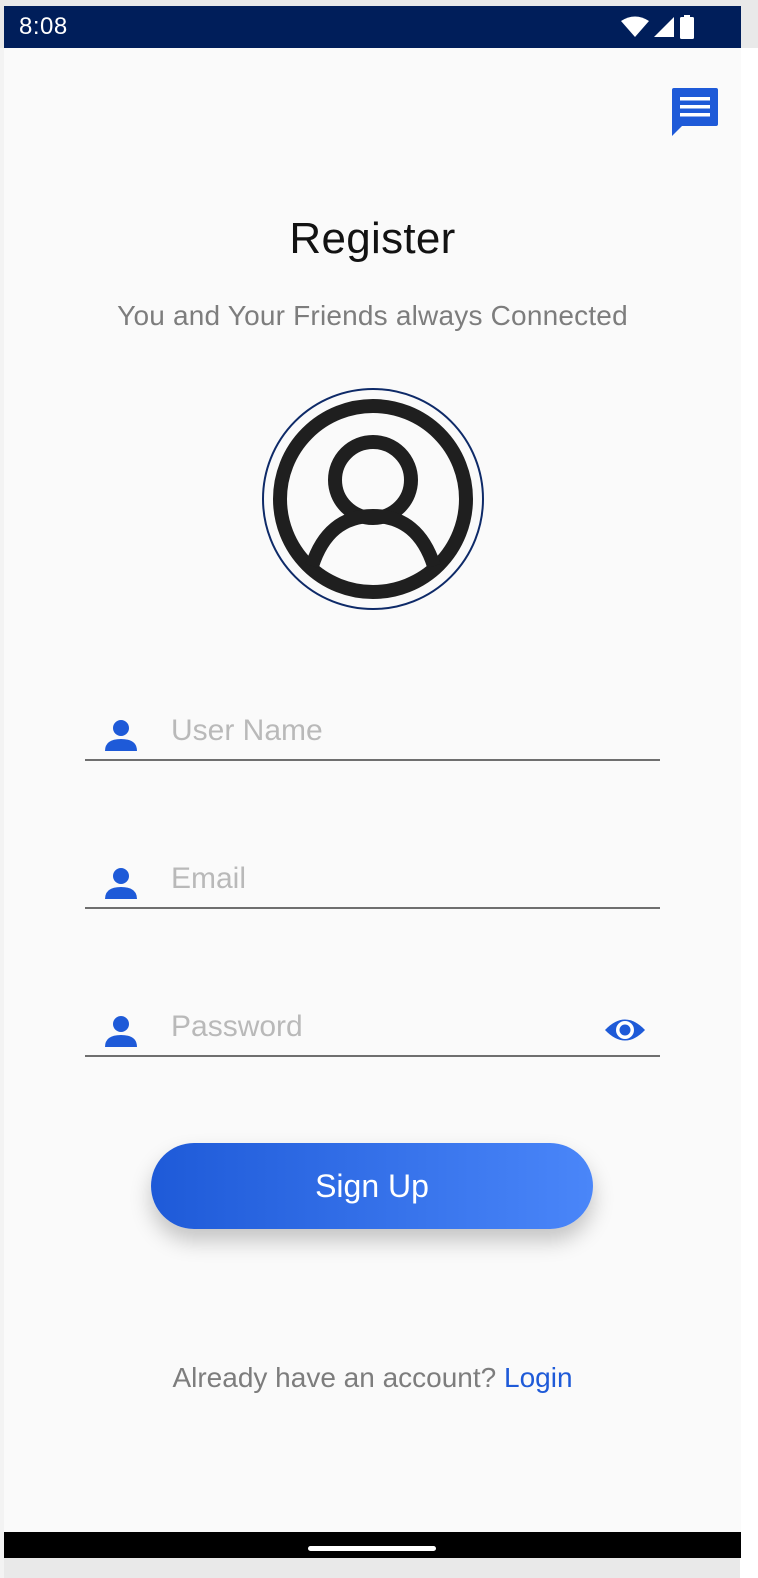 Image resolution: width=758 pixels, height=1578 pixels. I want to click on page-title: Register, so click(372, 238).